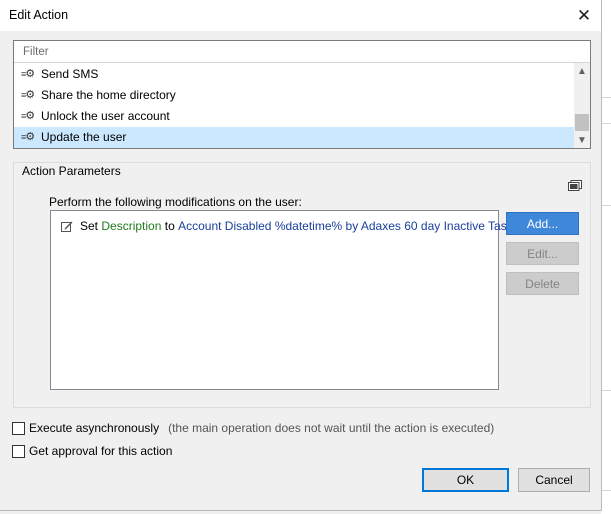 The image size is (611, 514). What do you see at coordinates (169, 226) in the screenshot?
I see `modification-connector: to` at bounding box center [169, 226].